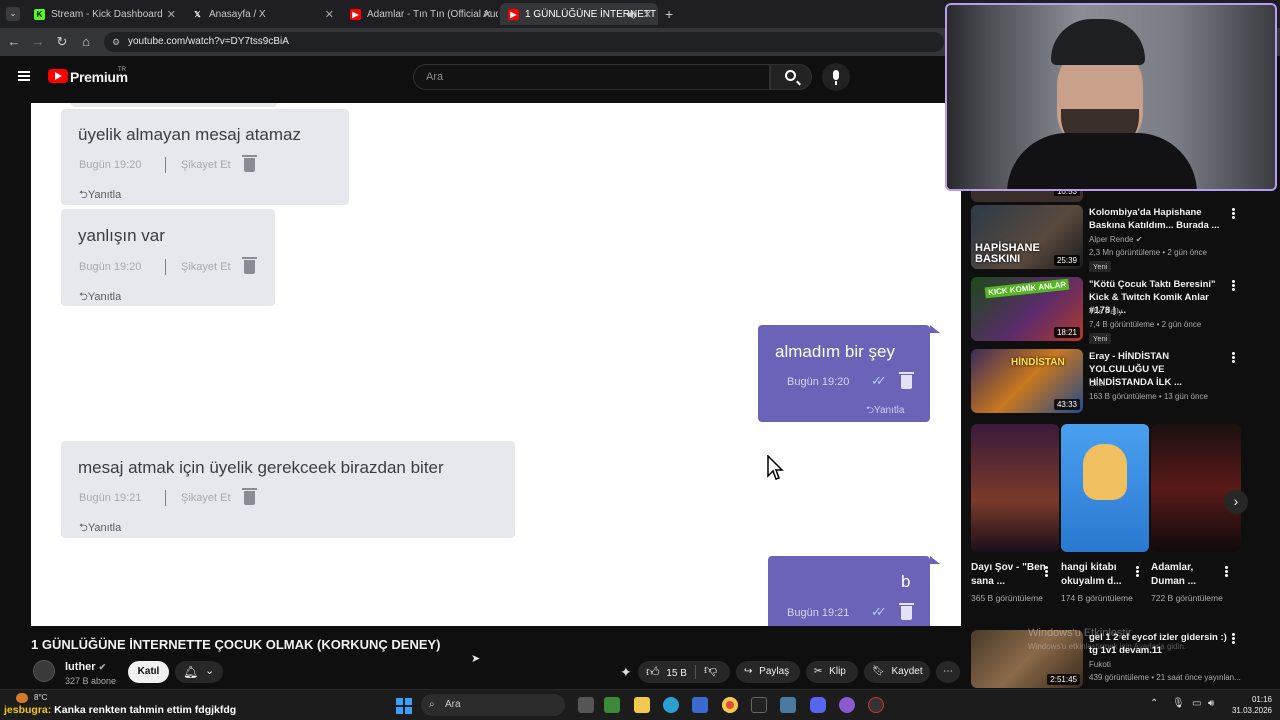 The image size is (1280, 720). I want to click on shorts-next-button: ›, so click(1236, 502).